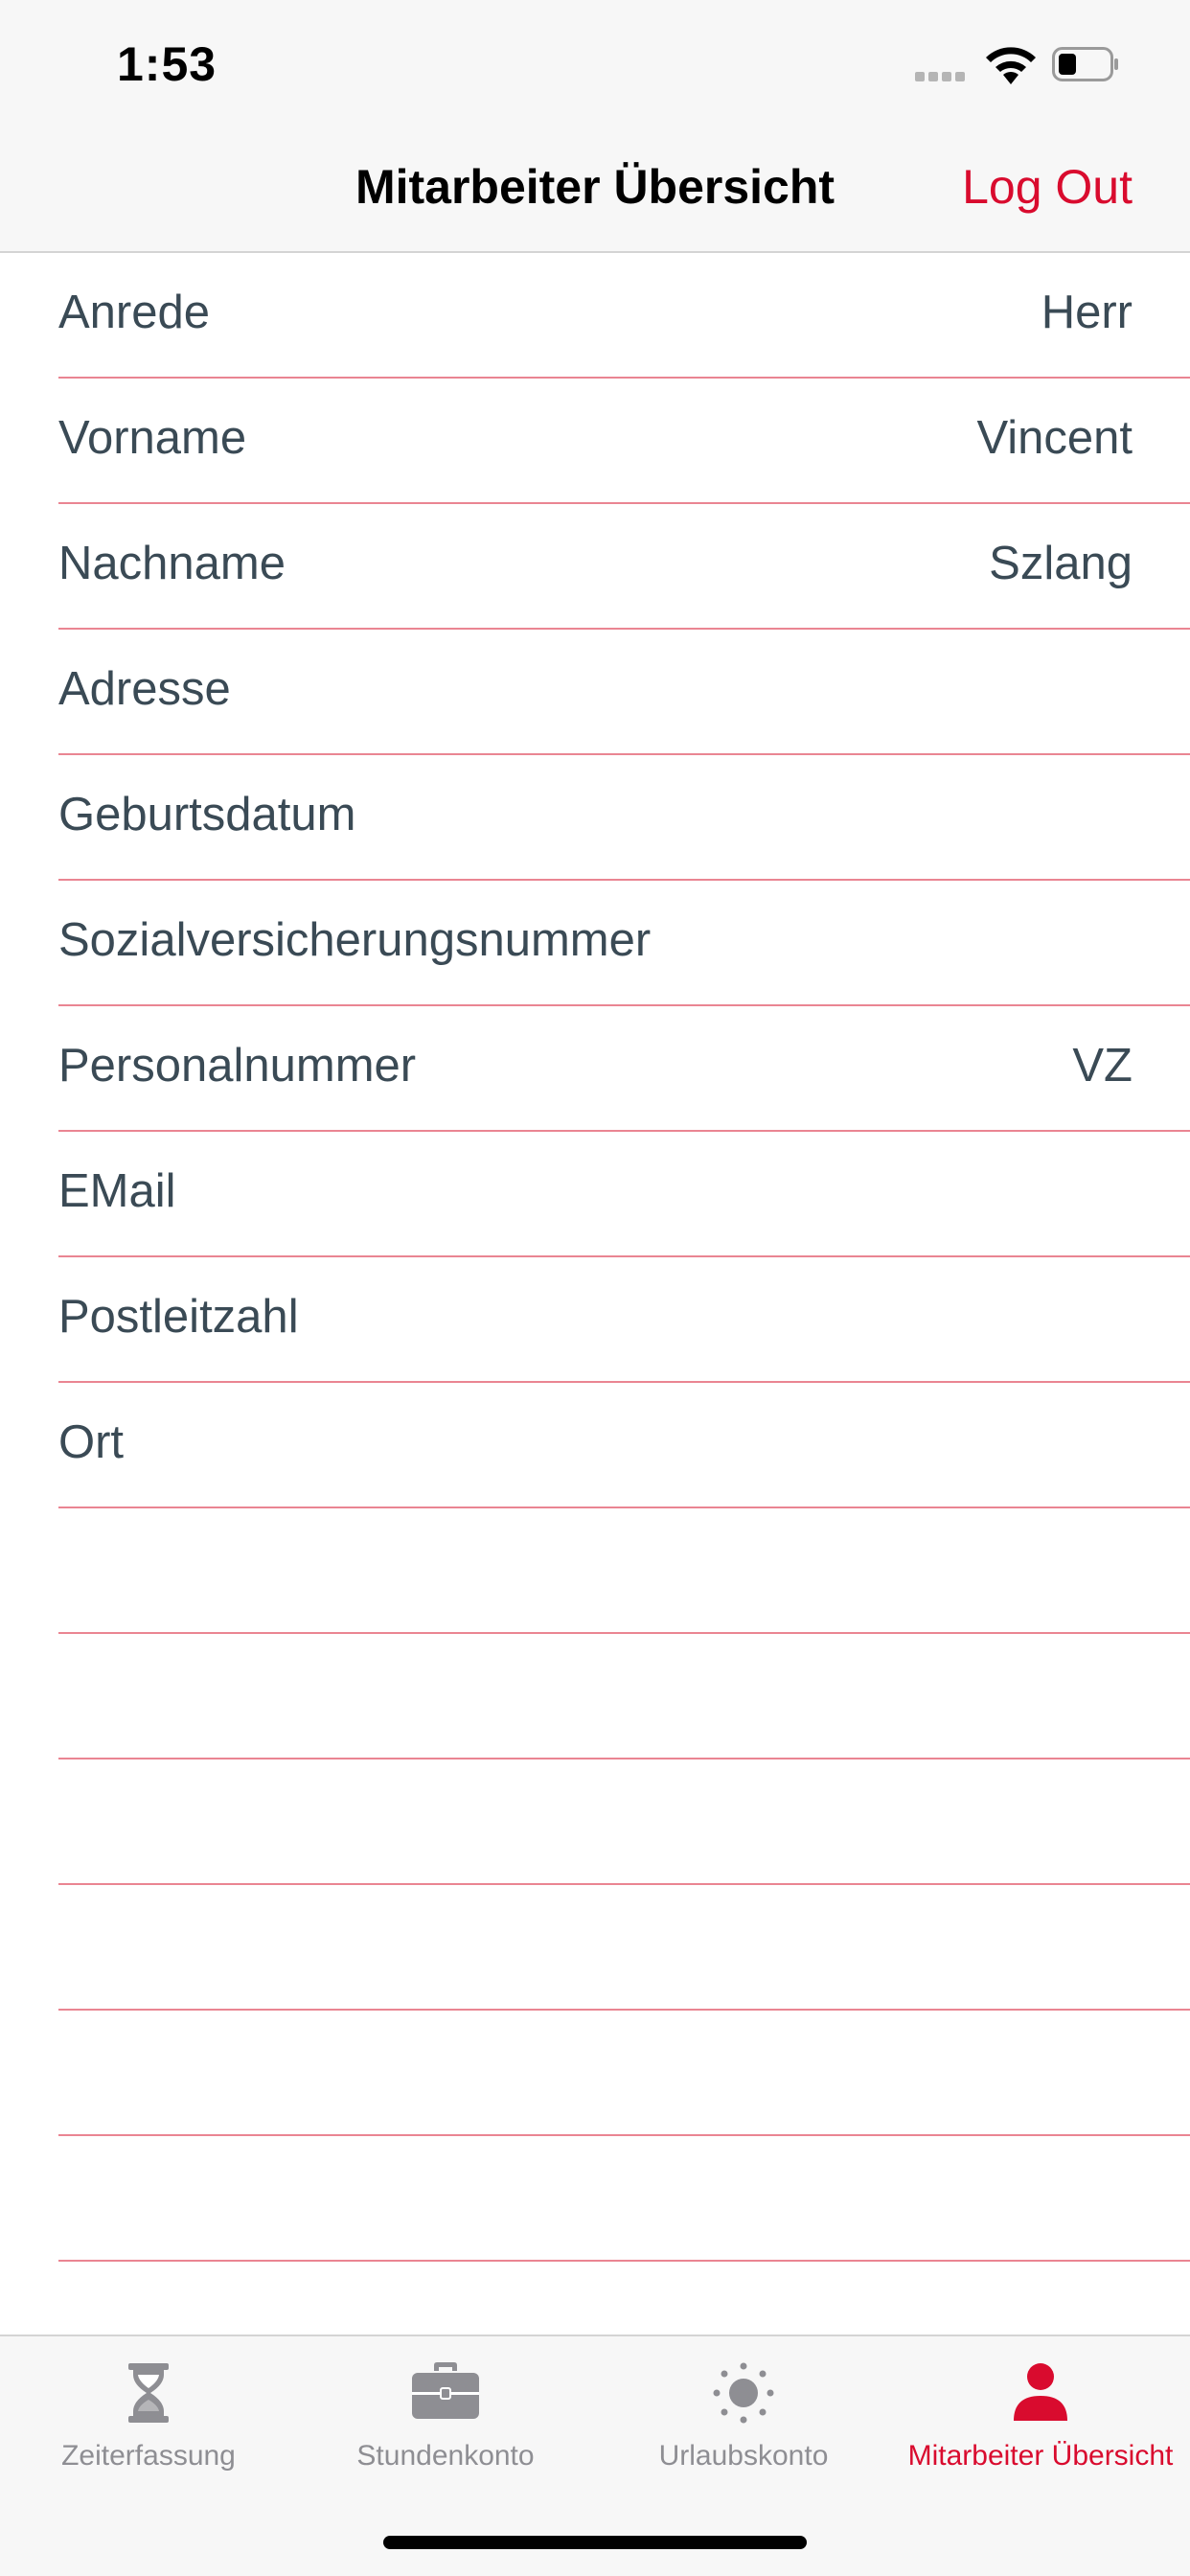 The height and width of the screenshot is (2576, 1190). Describe the element at coordinates (1040, 2392) in the screenshot. I see `person-icon` at that location.